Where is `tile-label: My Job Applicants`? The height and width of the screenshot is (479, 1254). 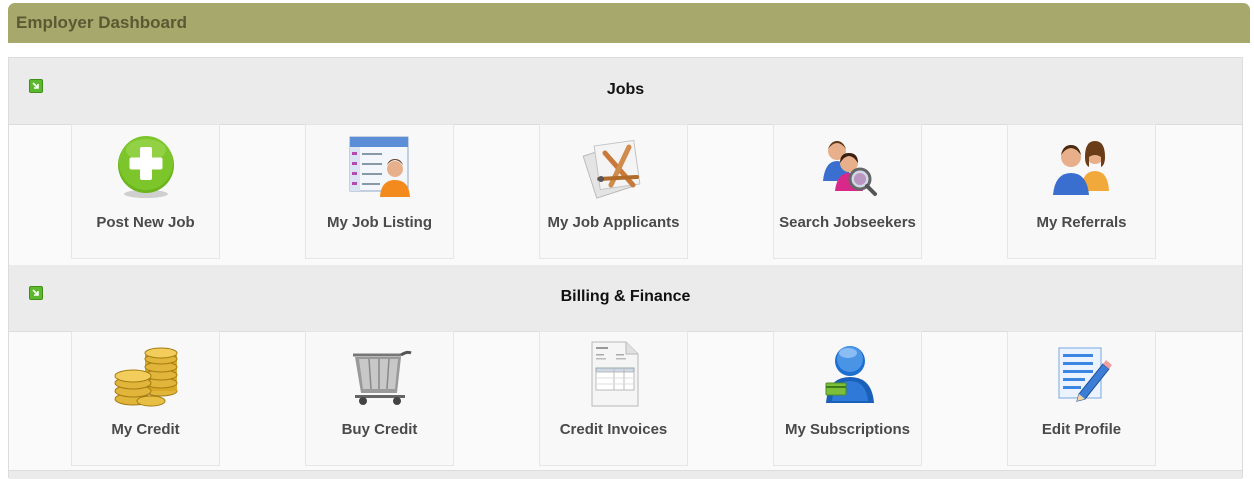
tile-label: My Job Applicants is located at coordinates (613, 222).